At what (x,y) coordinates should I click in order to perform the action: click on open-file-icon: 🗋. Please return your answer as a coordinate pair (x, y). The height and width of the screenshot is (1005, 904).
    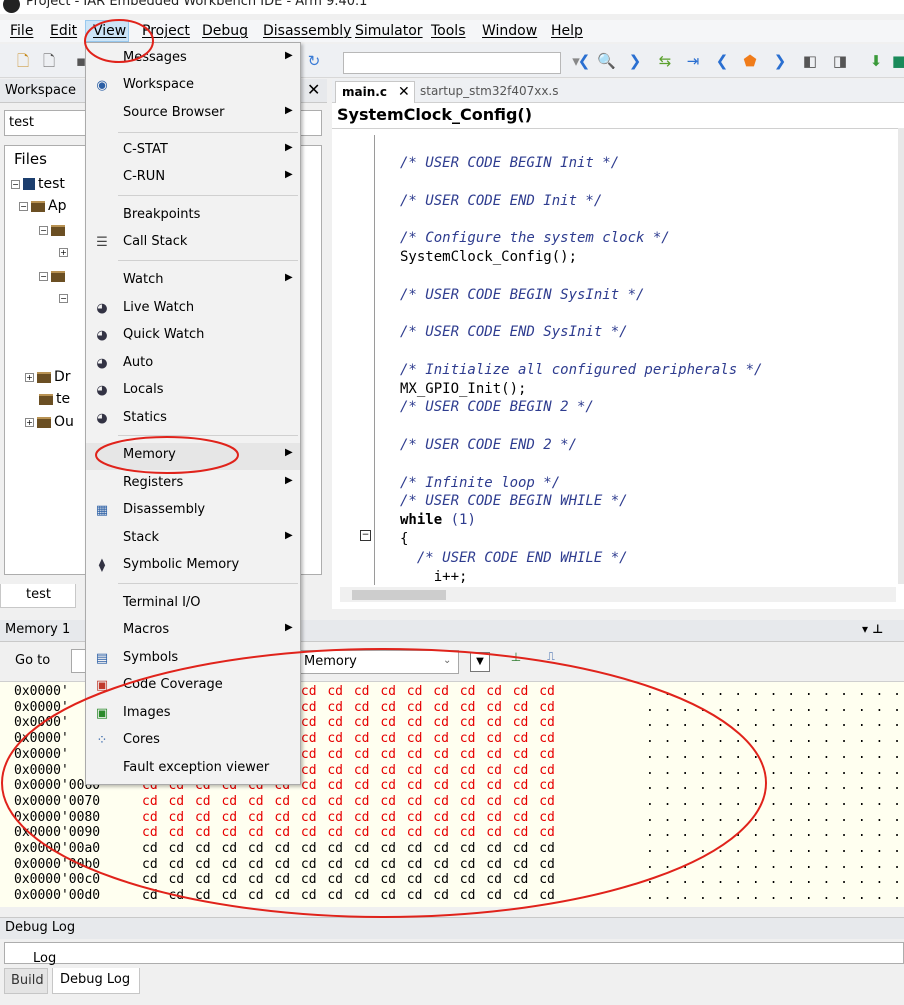
    Looking at the image, I should click on (49, 61).